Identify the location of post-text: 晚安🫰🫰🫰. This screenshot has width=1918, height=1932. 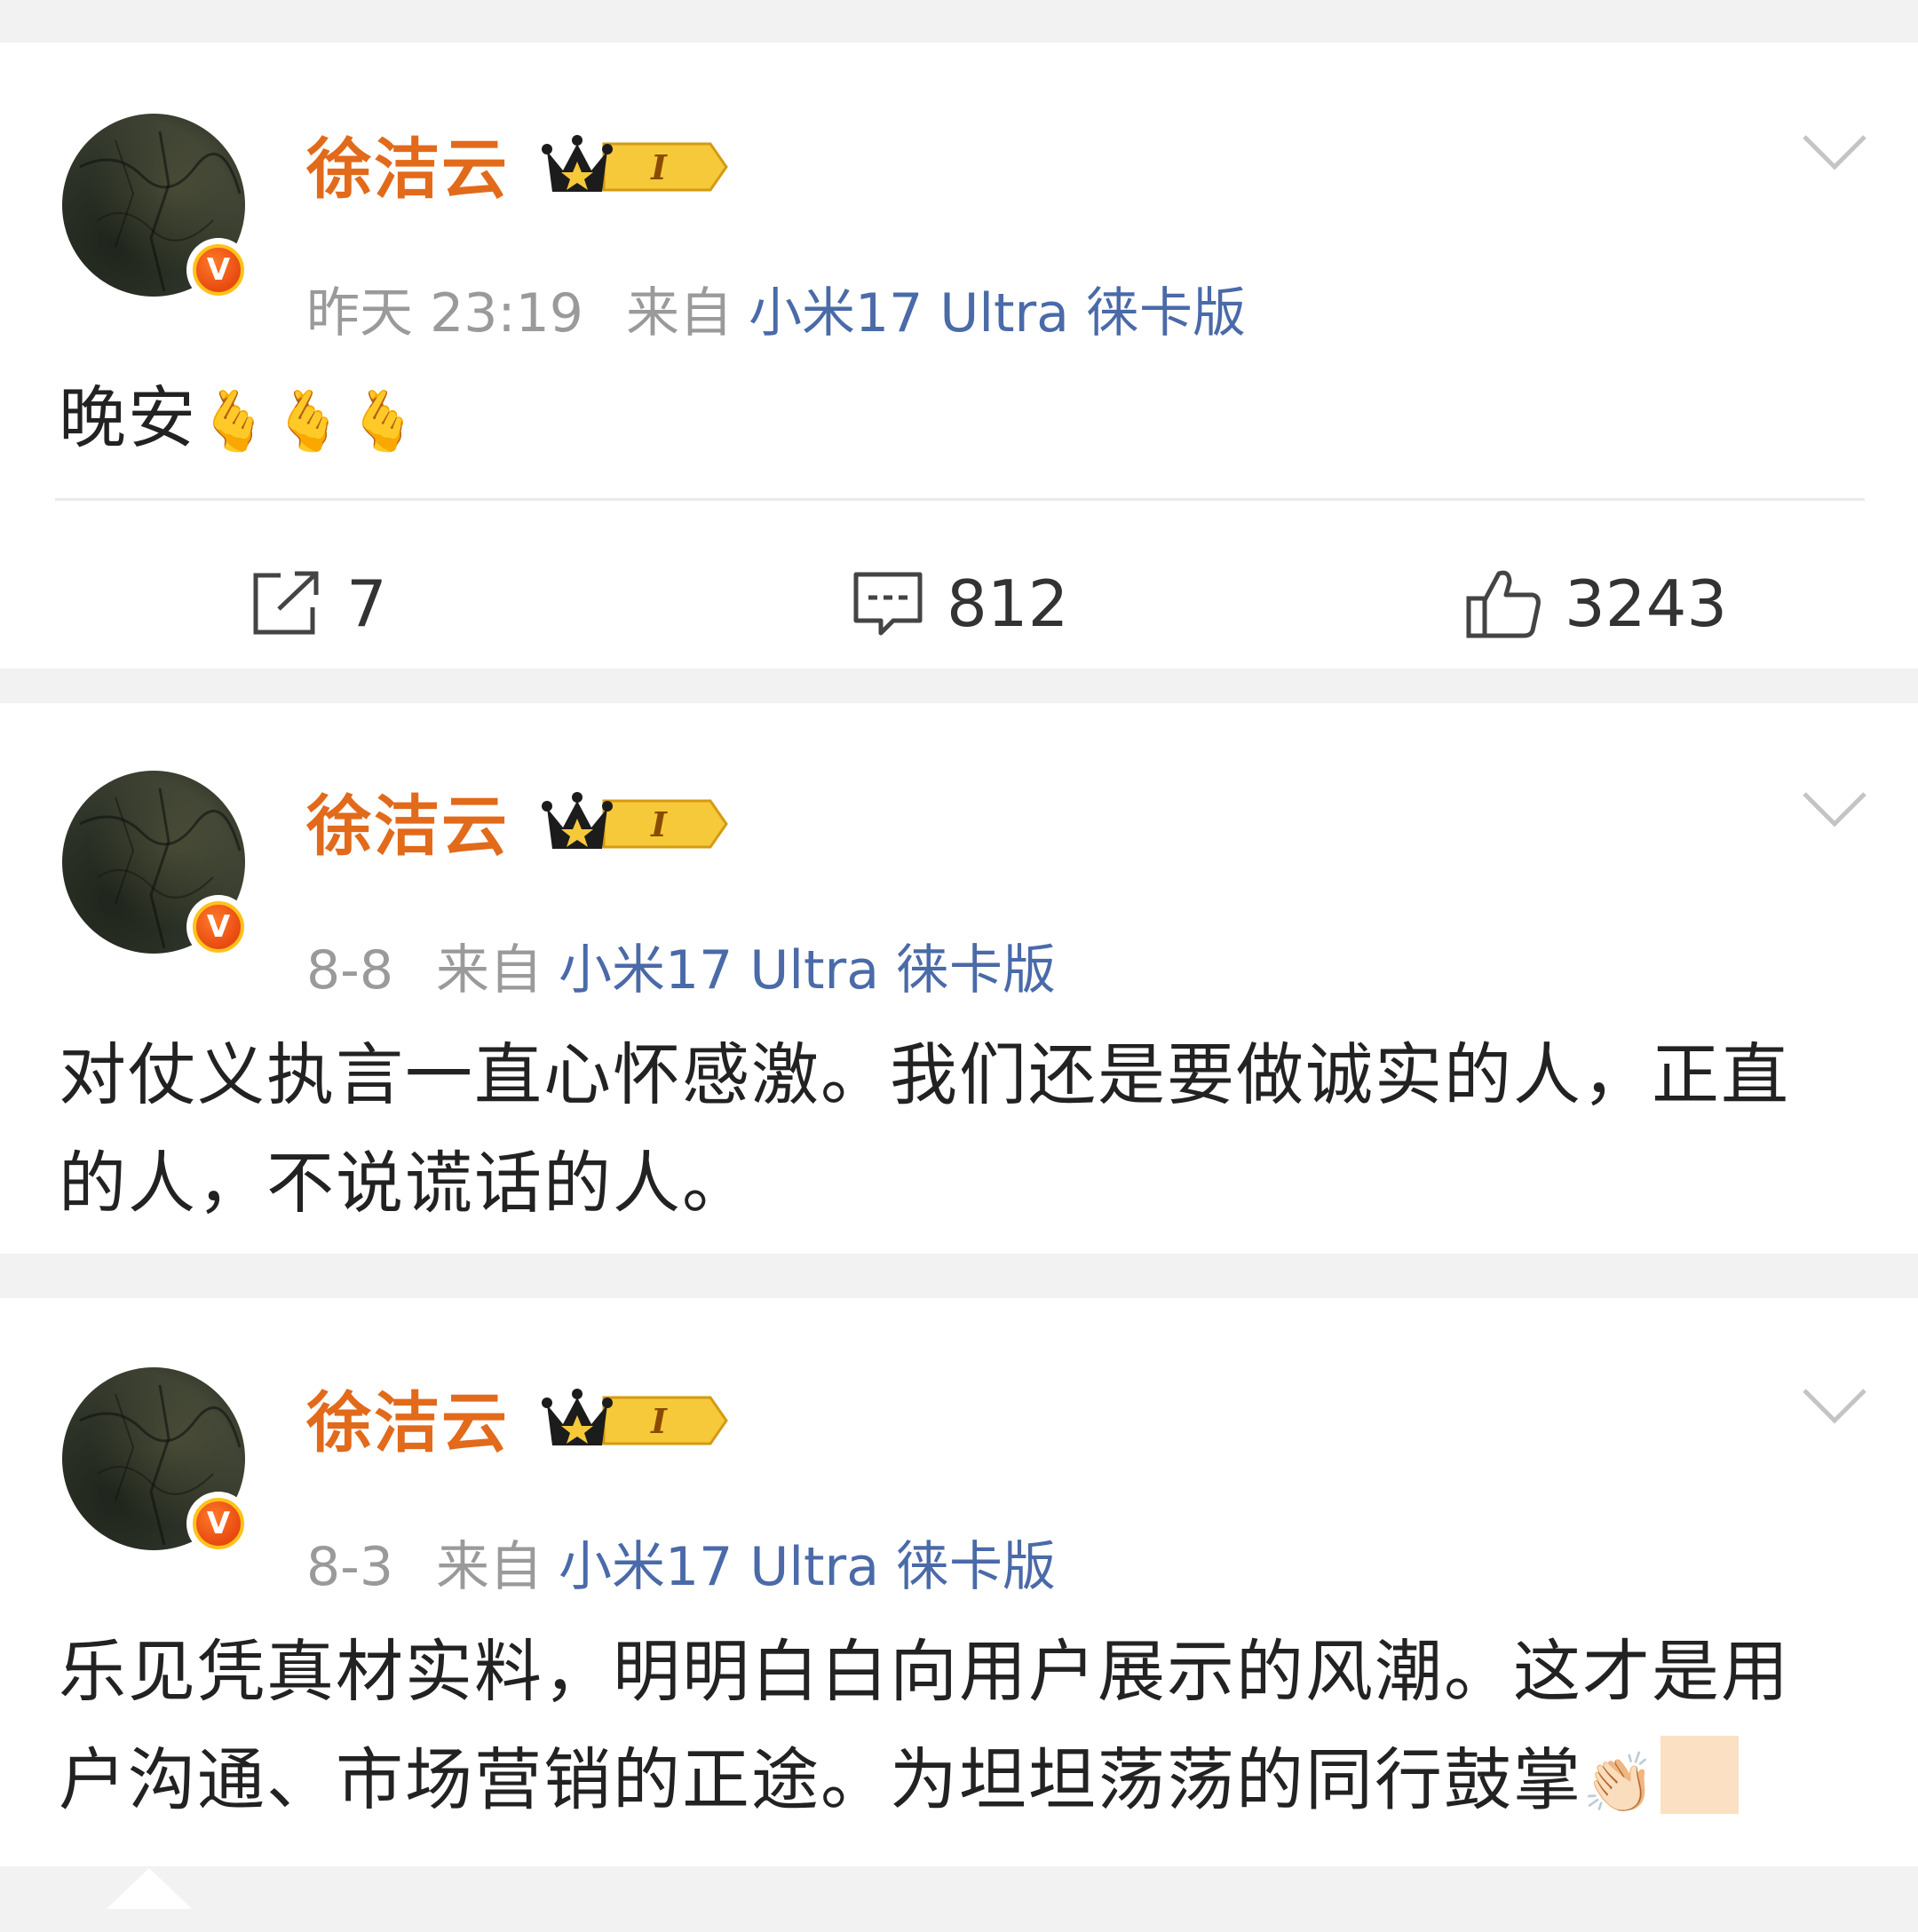
(947, 420).